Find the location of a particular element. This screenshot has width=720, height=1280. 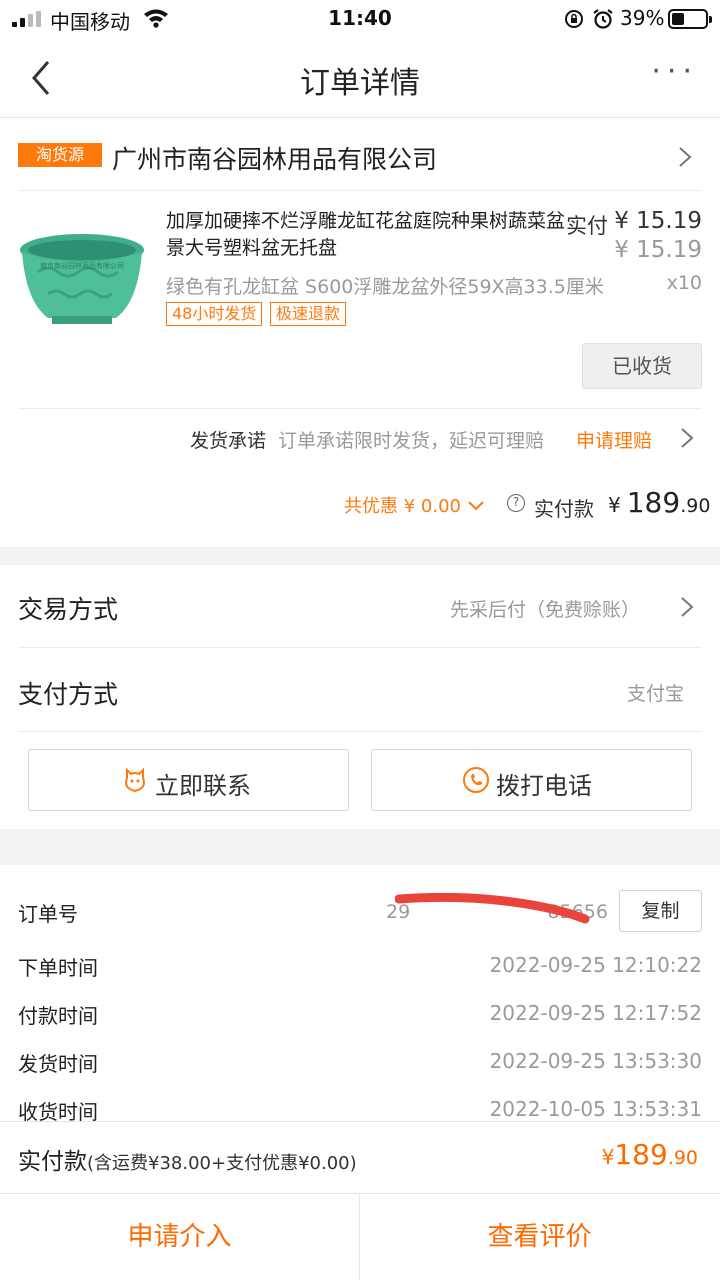

summary-amount: ¥189.90 is located at coordinates (650, 1154).